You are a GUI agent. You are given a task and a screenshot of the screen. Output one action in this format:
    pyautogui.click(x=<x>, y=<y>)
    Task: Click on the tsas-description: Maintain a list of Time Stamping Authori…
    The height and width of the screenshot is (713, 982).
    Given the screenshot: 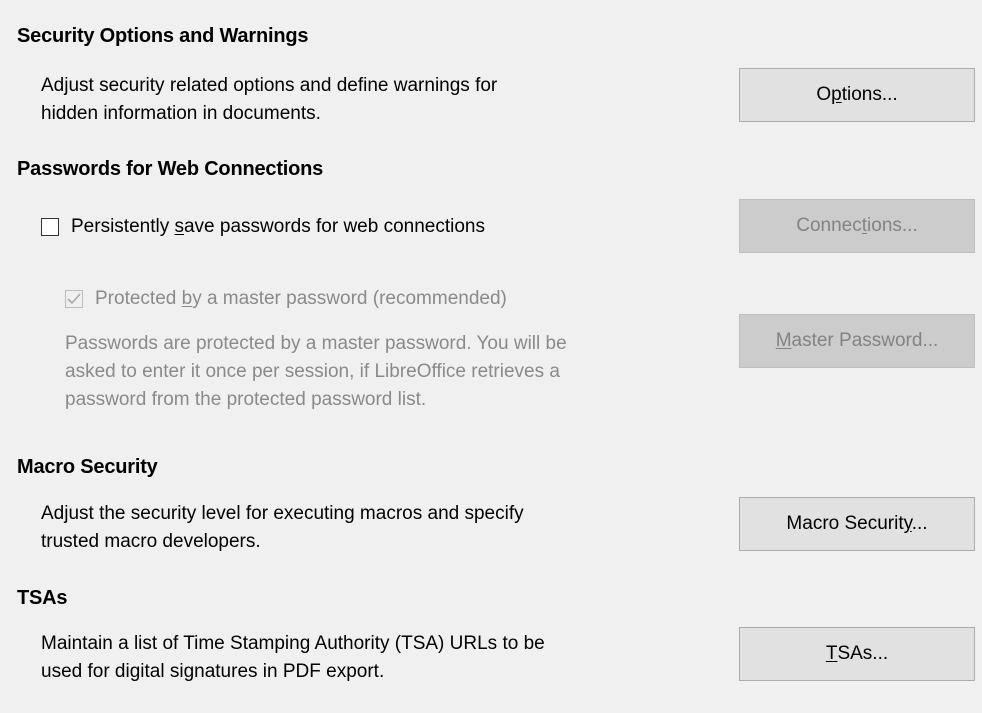 What is the action you would take?
    pyautogui.click(x=293, y=657)
    